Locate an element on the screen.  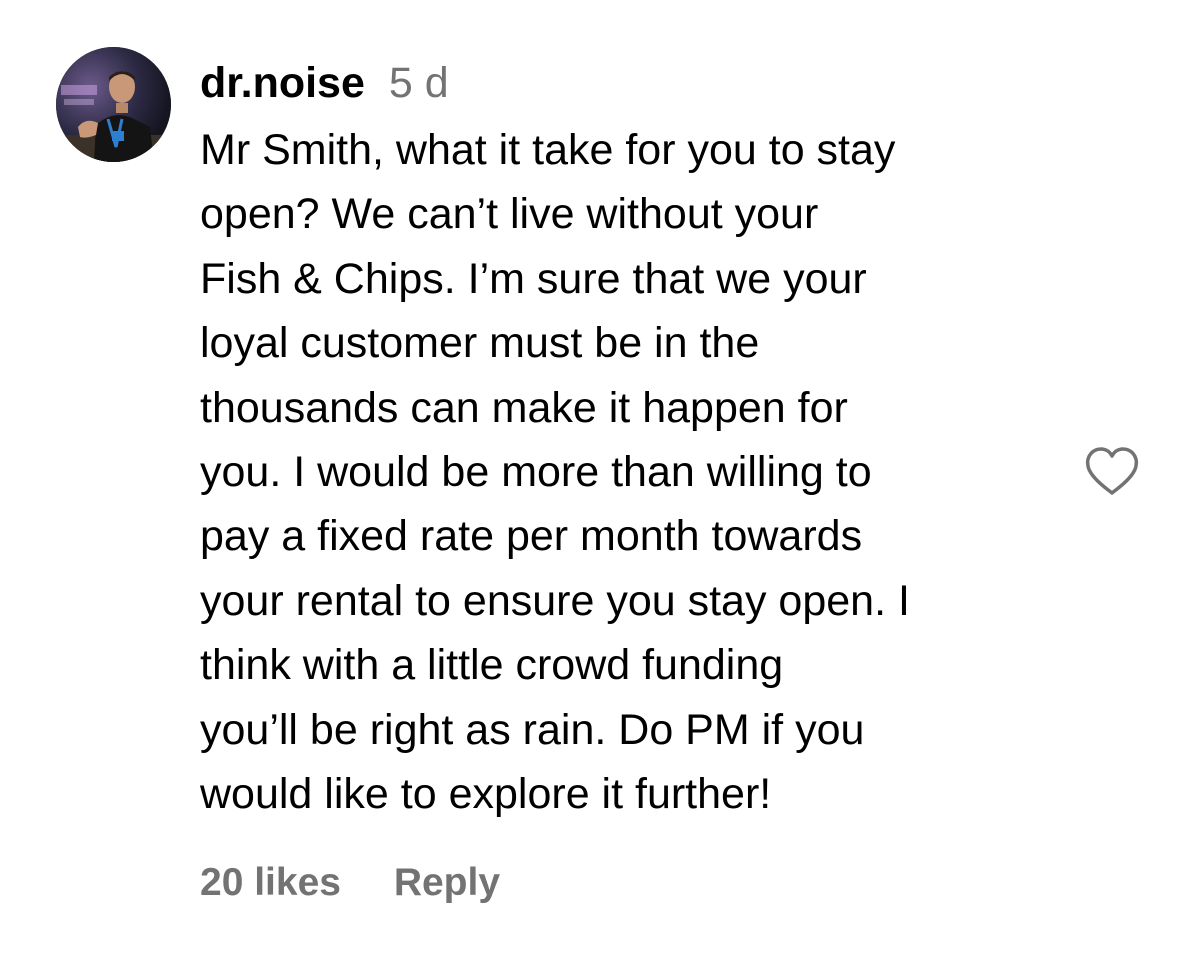
comment-text-line: your rental to ensure you stay open. I is located at coordinates (555, 600).